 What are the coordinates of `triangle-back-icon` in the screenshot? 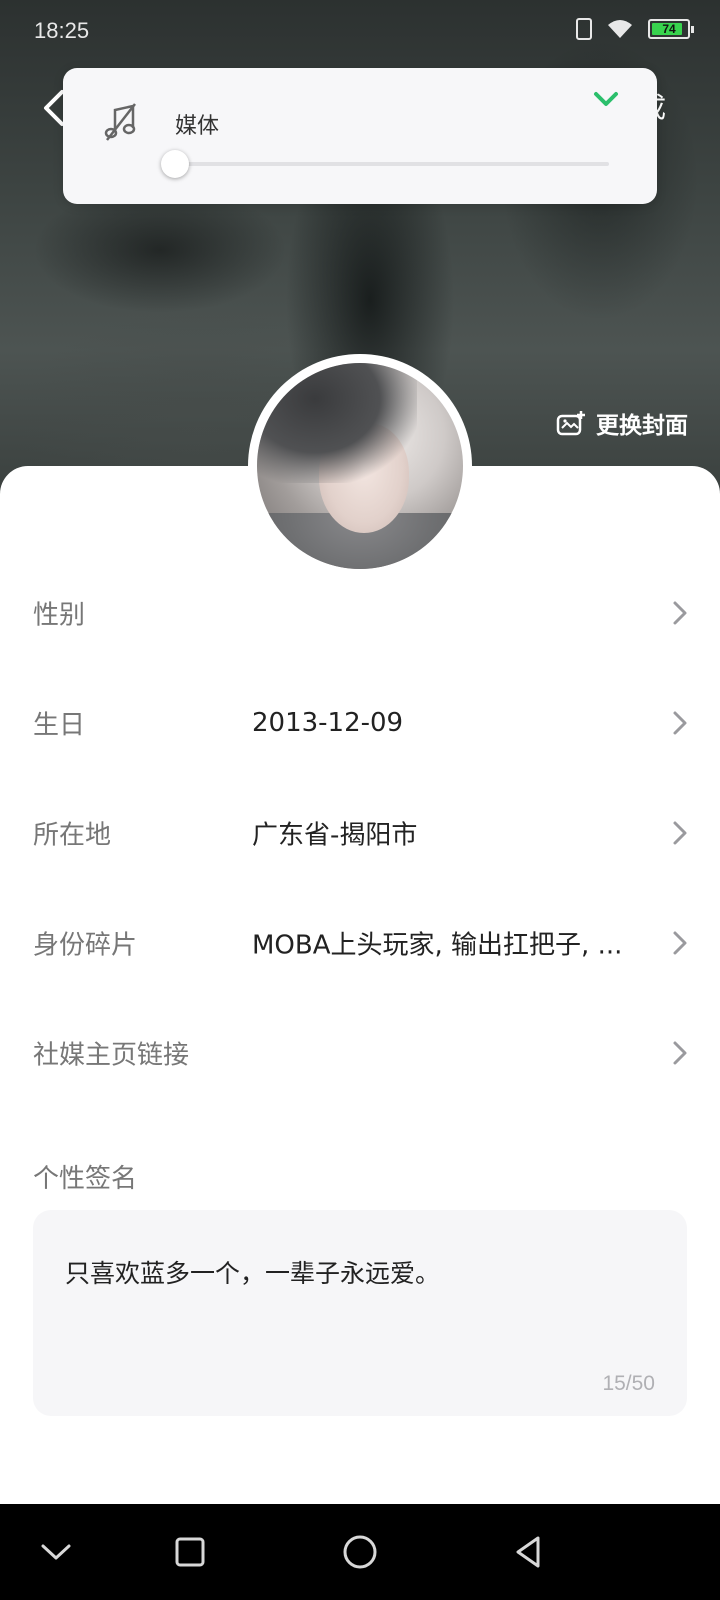 It's located at (528, 1552).